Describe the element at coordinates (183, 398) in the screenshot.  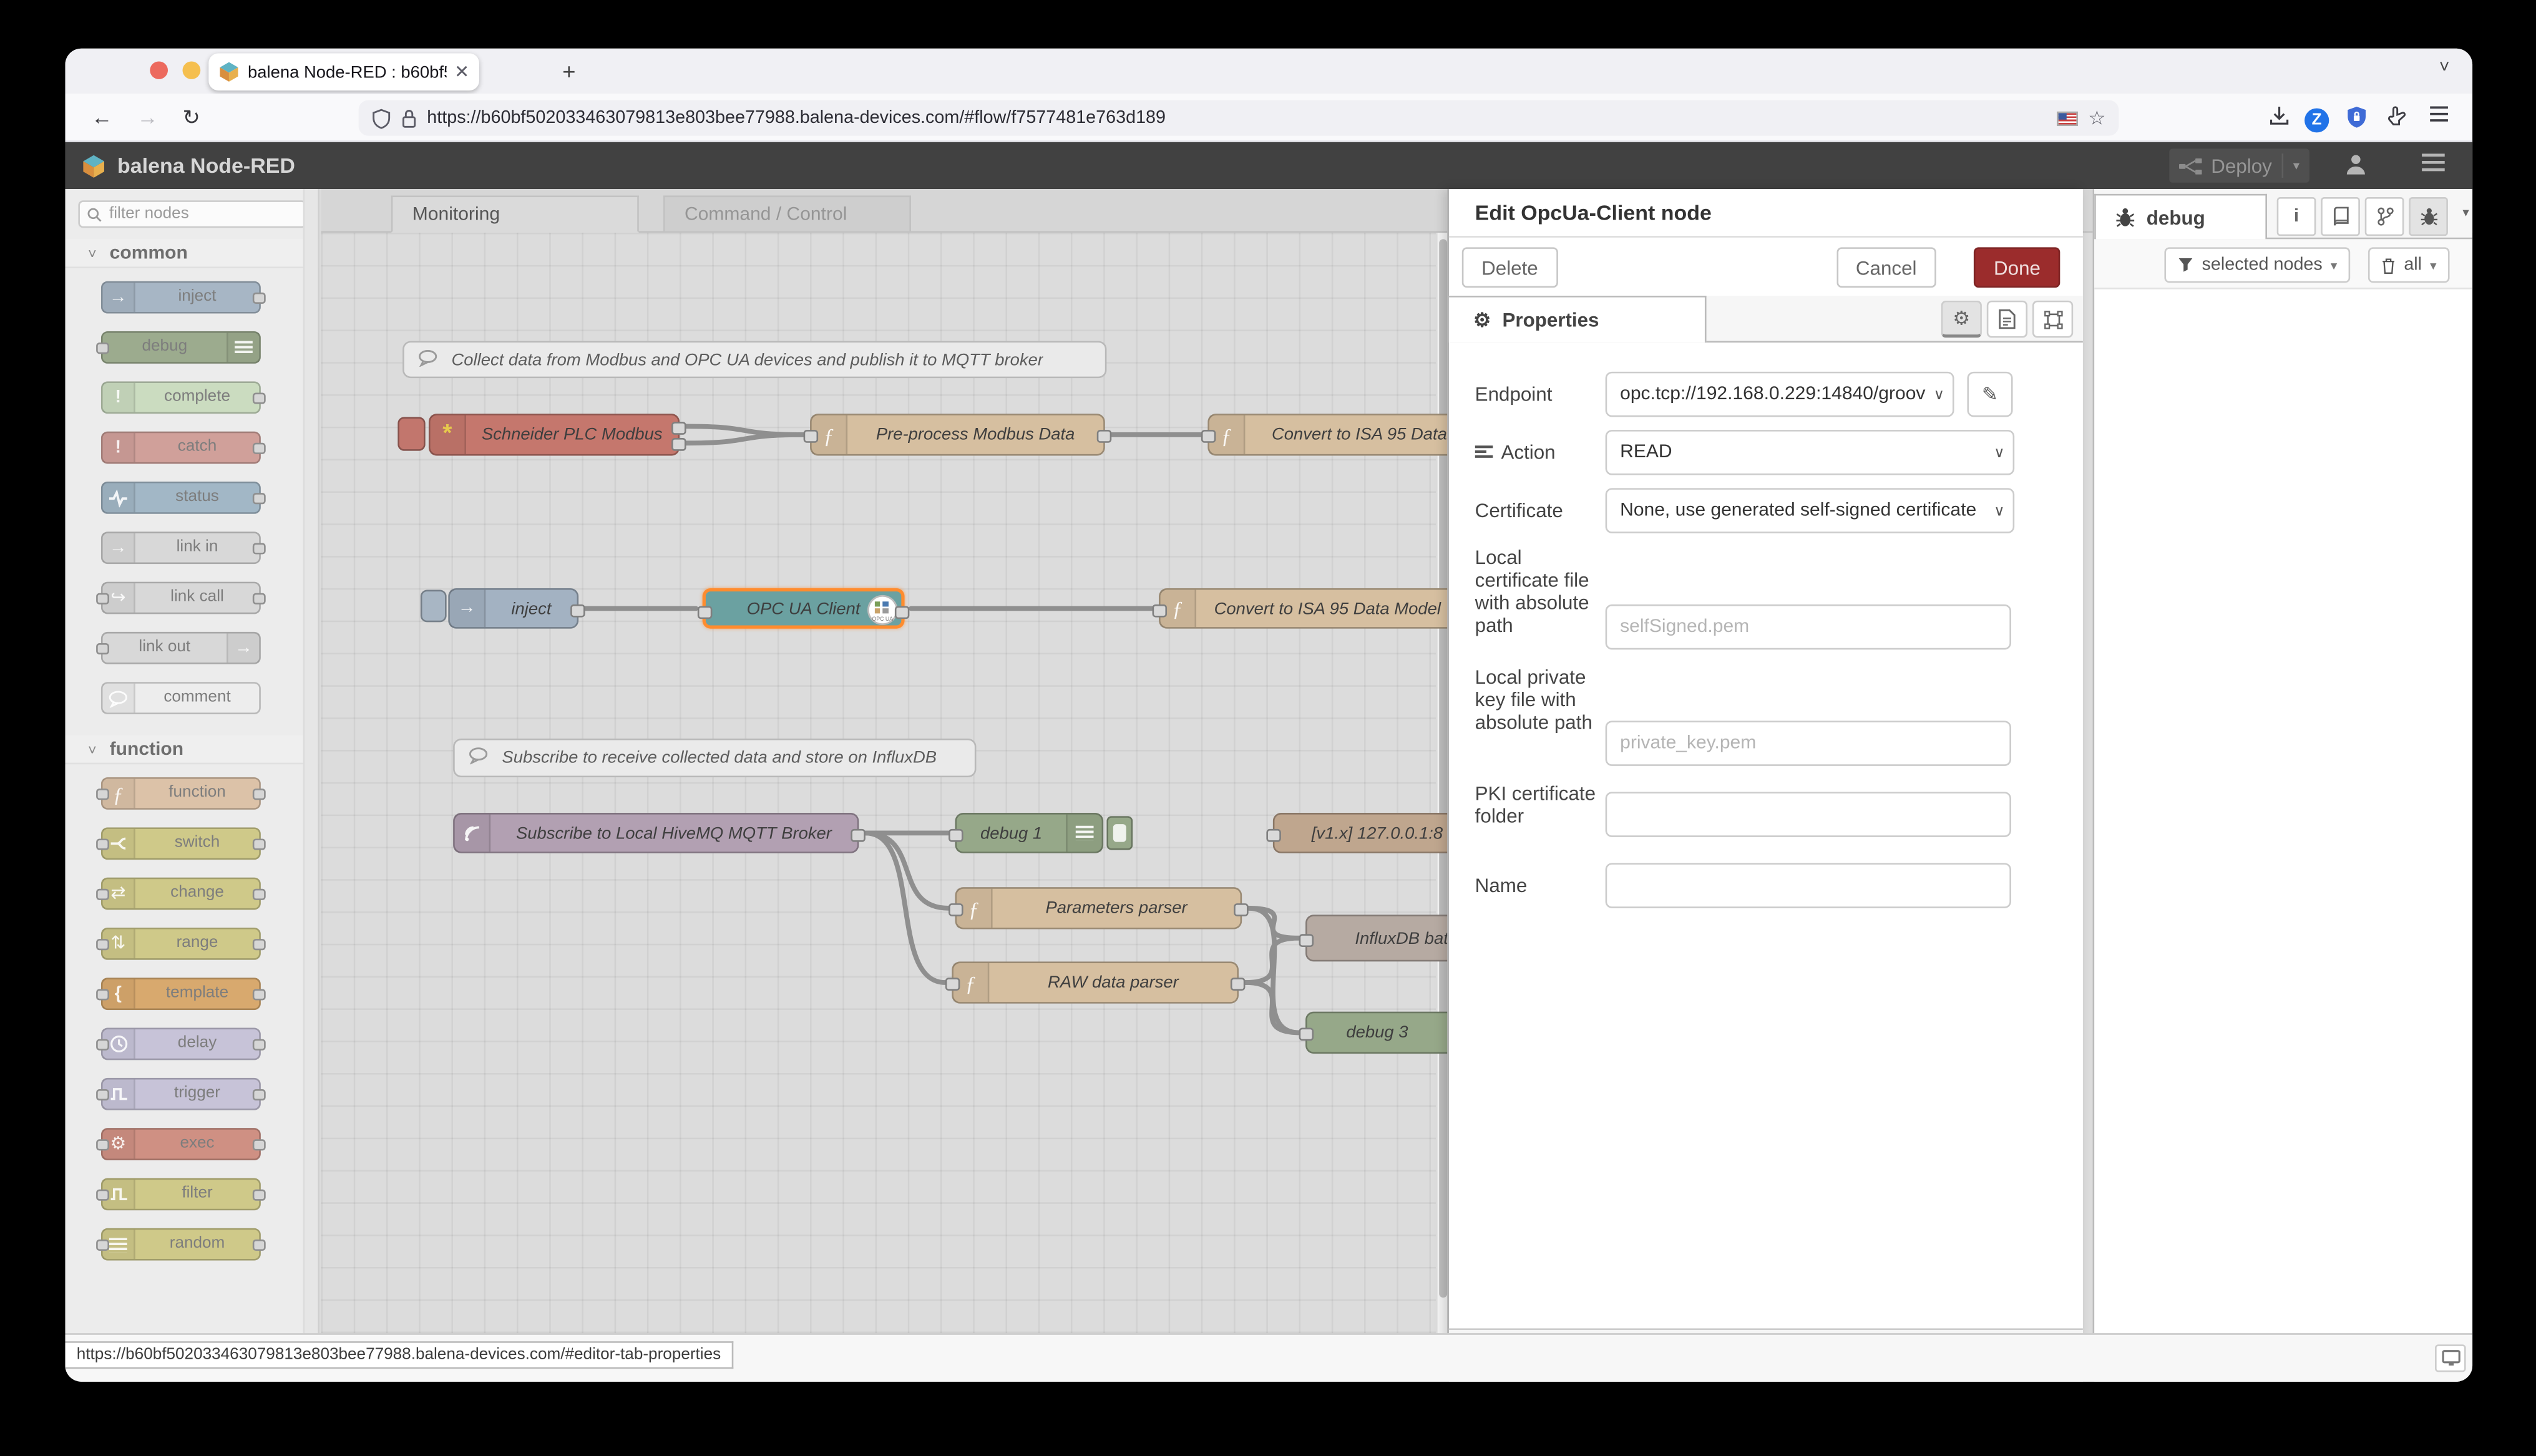
I see `palette-item-complete: ! complete` at that location.